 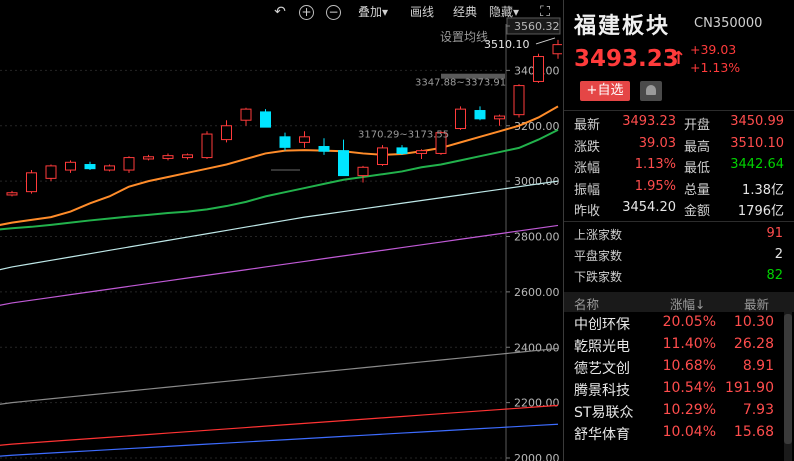 I want to click on stock-change-pct: 10.04%, so click(x=689, y=432).